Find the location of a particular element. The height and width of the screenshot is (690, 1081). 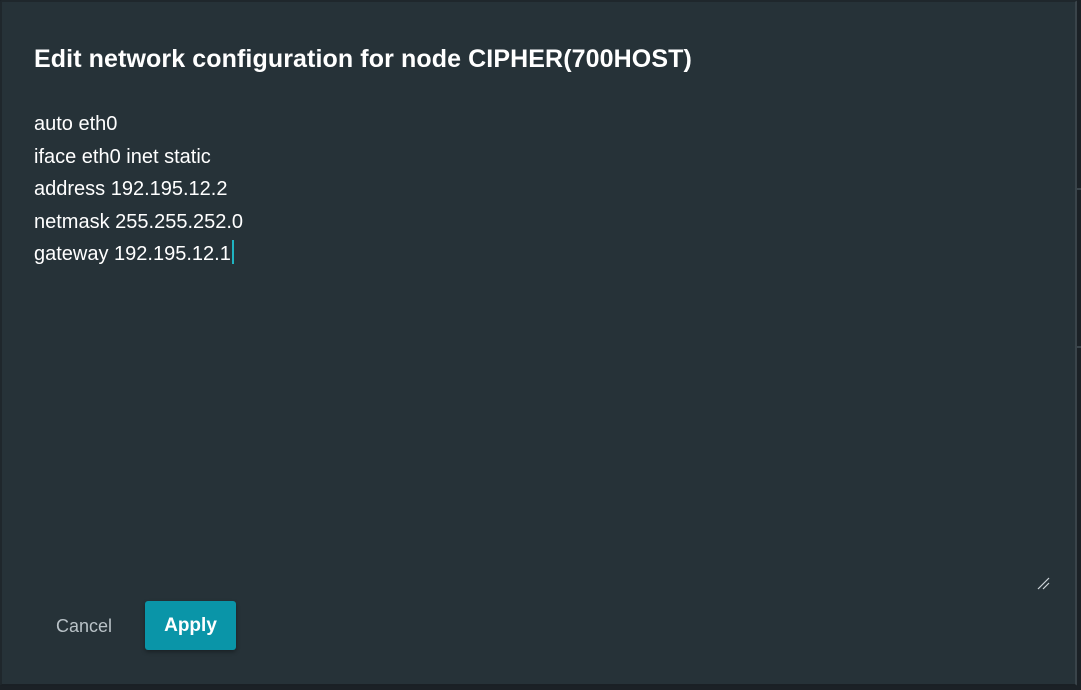

text-caret is located at coordinates (232, 252).